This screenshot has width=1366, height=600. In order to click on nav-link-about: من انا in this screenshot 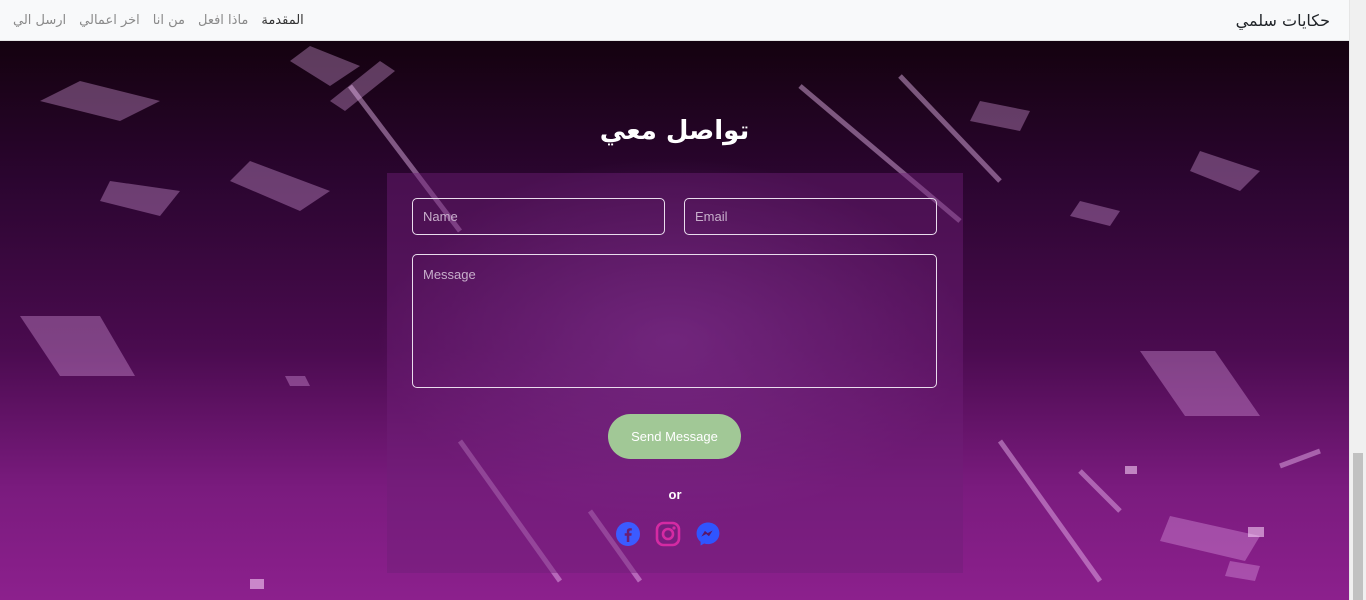, I will do `click(169, 20)`.